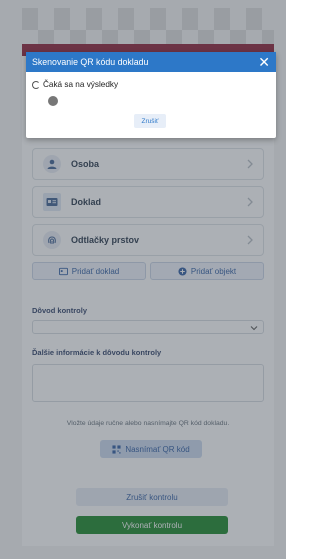  Describe the element at coordinates (264, 62) in the screenshot. I see `close-icon: ✕` at that location.